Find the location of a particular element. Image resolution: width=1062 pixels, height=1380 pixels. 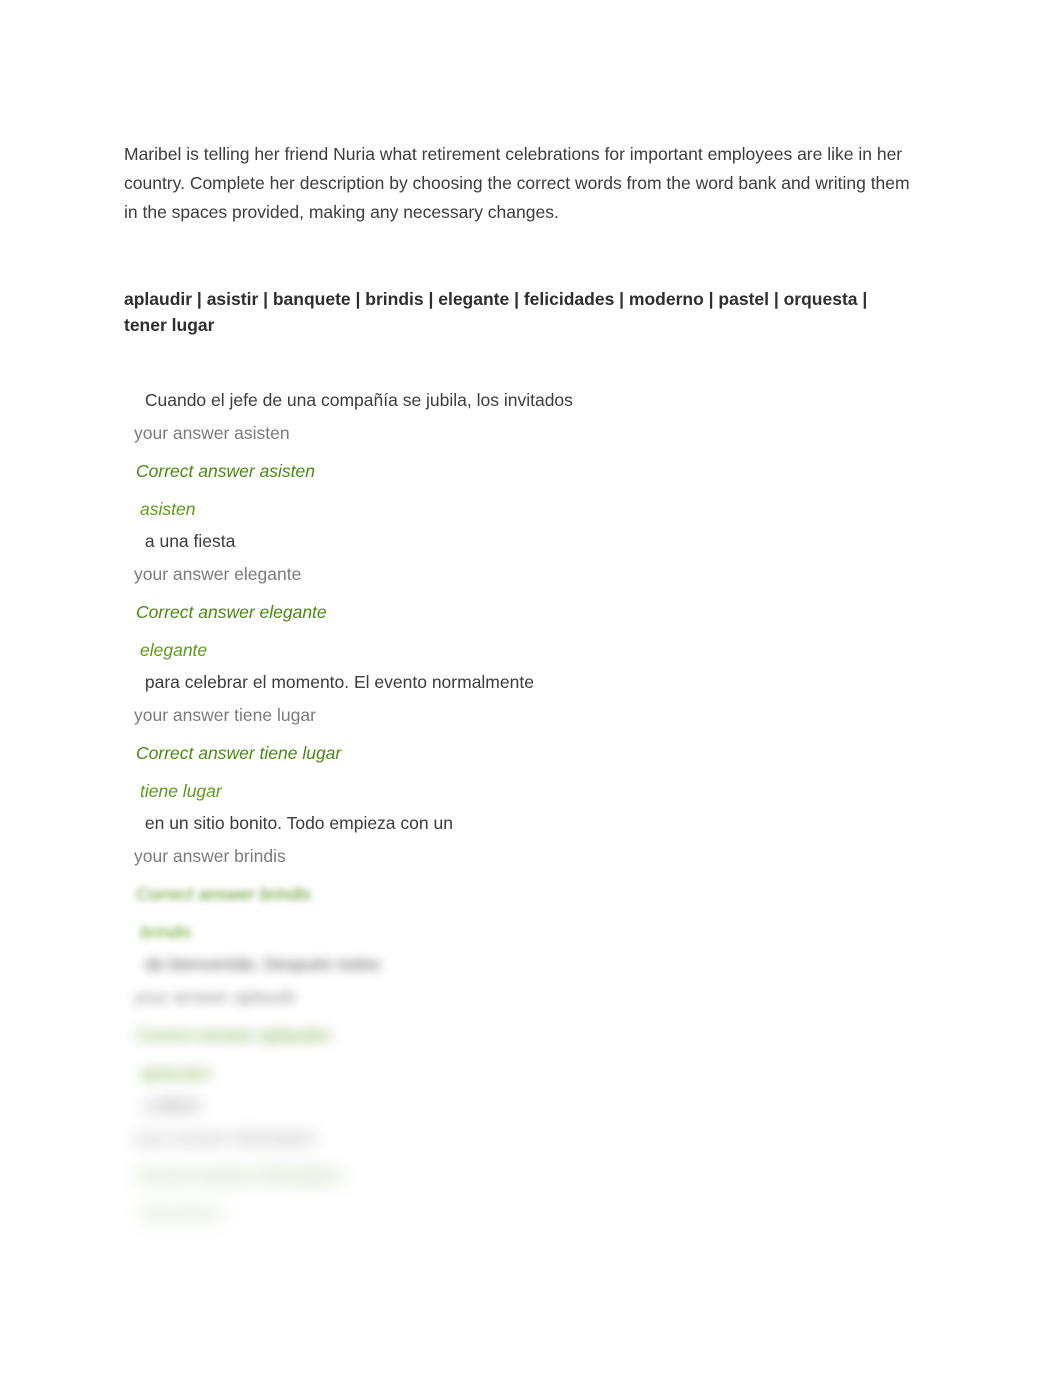

blurred-region: Correct answer aplauden aplauden is located at coordinates (531, 1051).